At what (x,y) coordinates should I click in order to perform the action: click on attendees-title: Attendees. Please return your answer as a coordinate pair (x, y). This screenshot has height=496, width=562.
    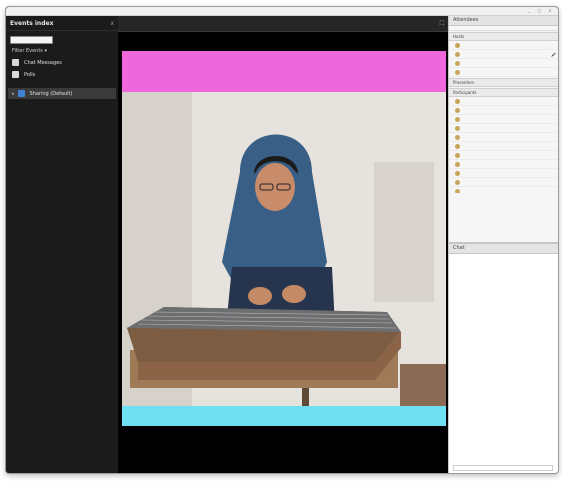
    Looking at the image, I should click on (466, 20).